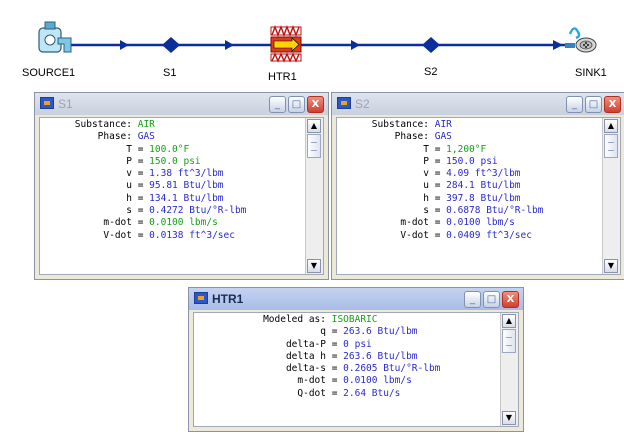 This screenshot has width=624, height=434. Describe the element at coordinates (172, 186) in the screenshot. I see `property-row: u = 95.81 Btu/lbm` at that location.